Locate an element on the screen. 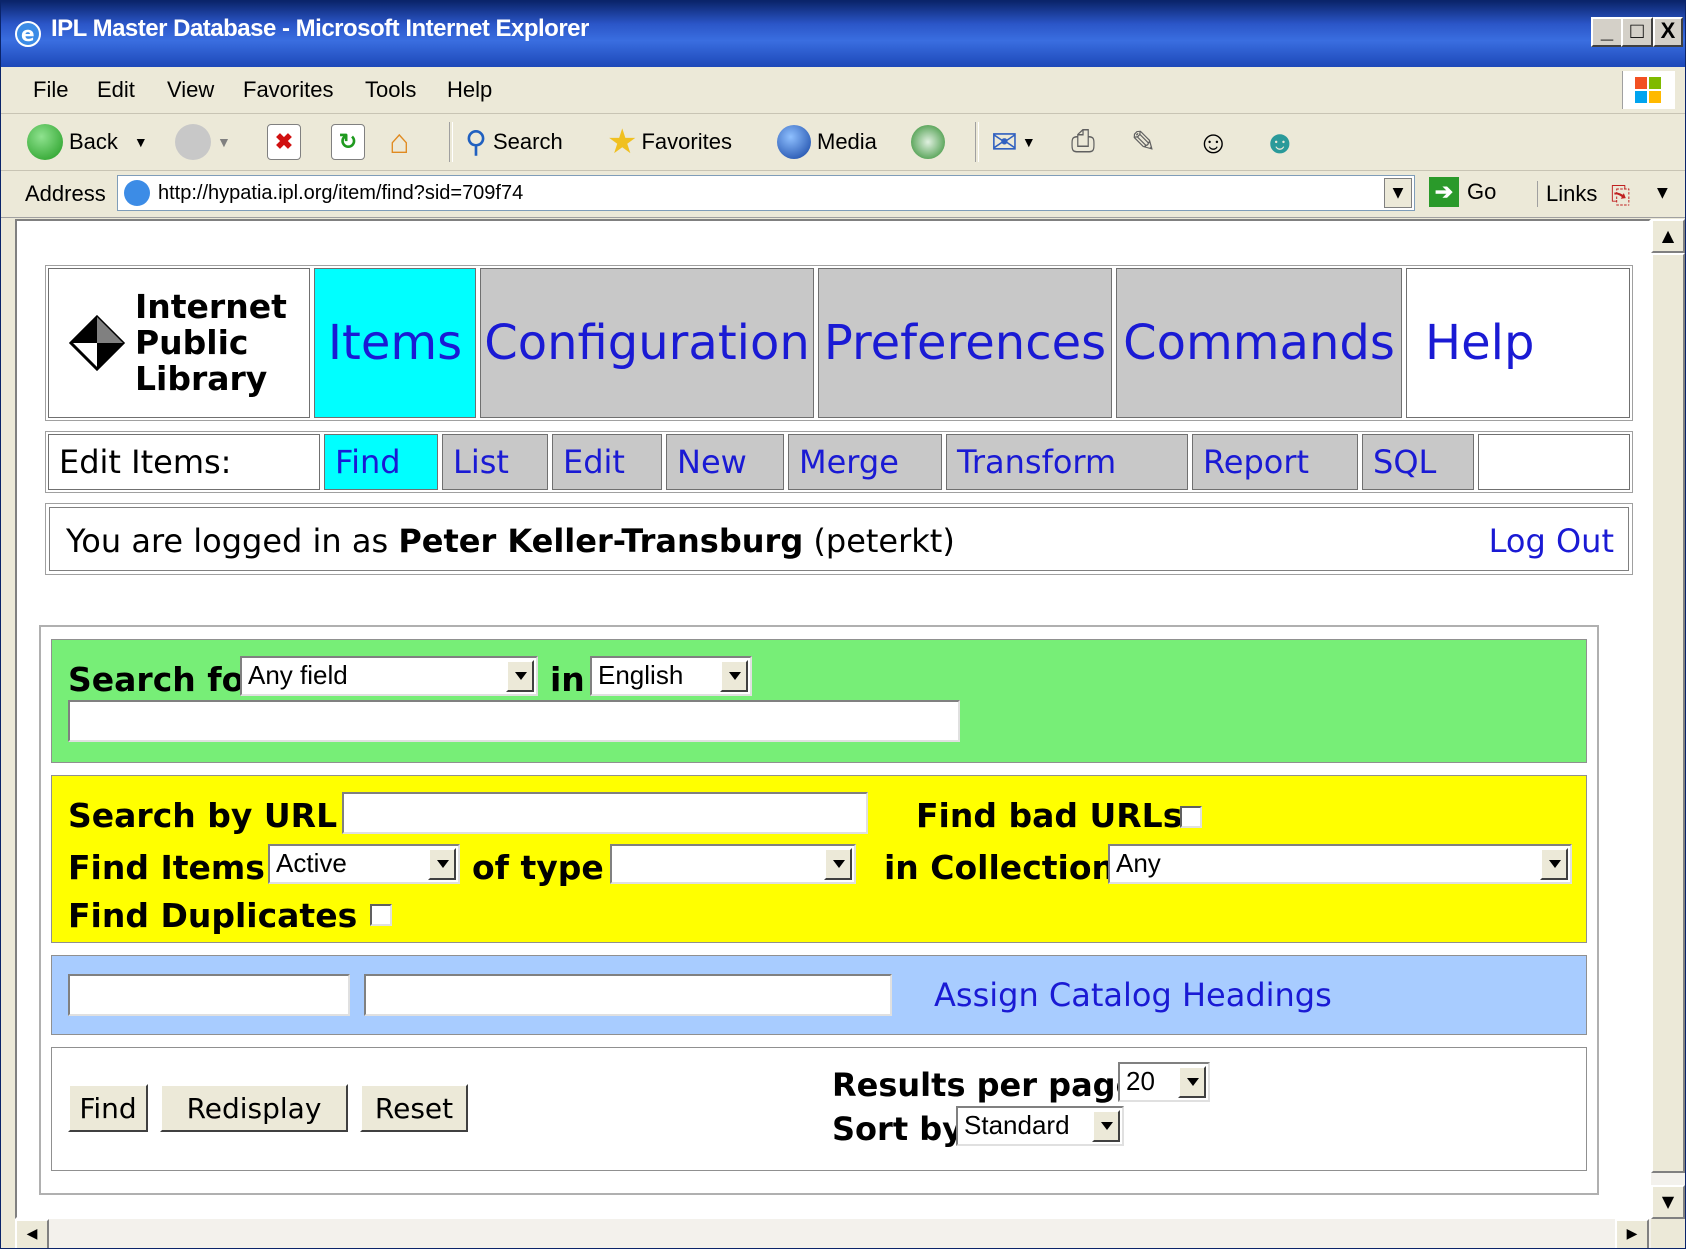  url-input is located at coordinates (605, 813).